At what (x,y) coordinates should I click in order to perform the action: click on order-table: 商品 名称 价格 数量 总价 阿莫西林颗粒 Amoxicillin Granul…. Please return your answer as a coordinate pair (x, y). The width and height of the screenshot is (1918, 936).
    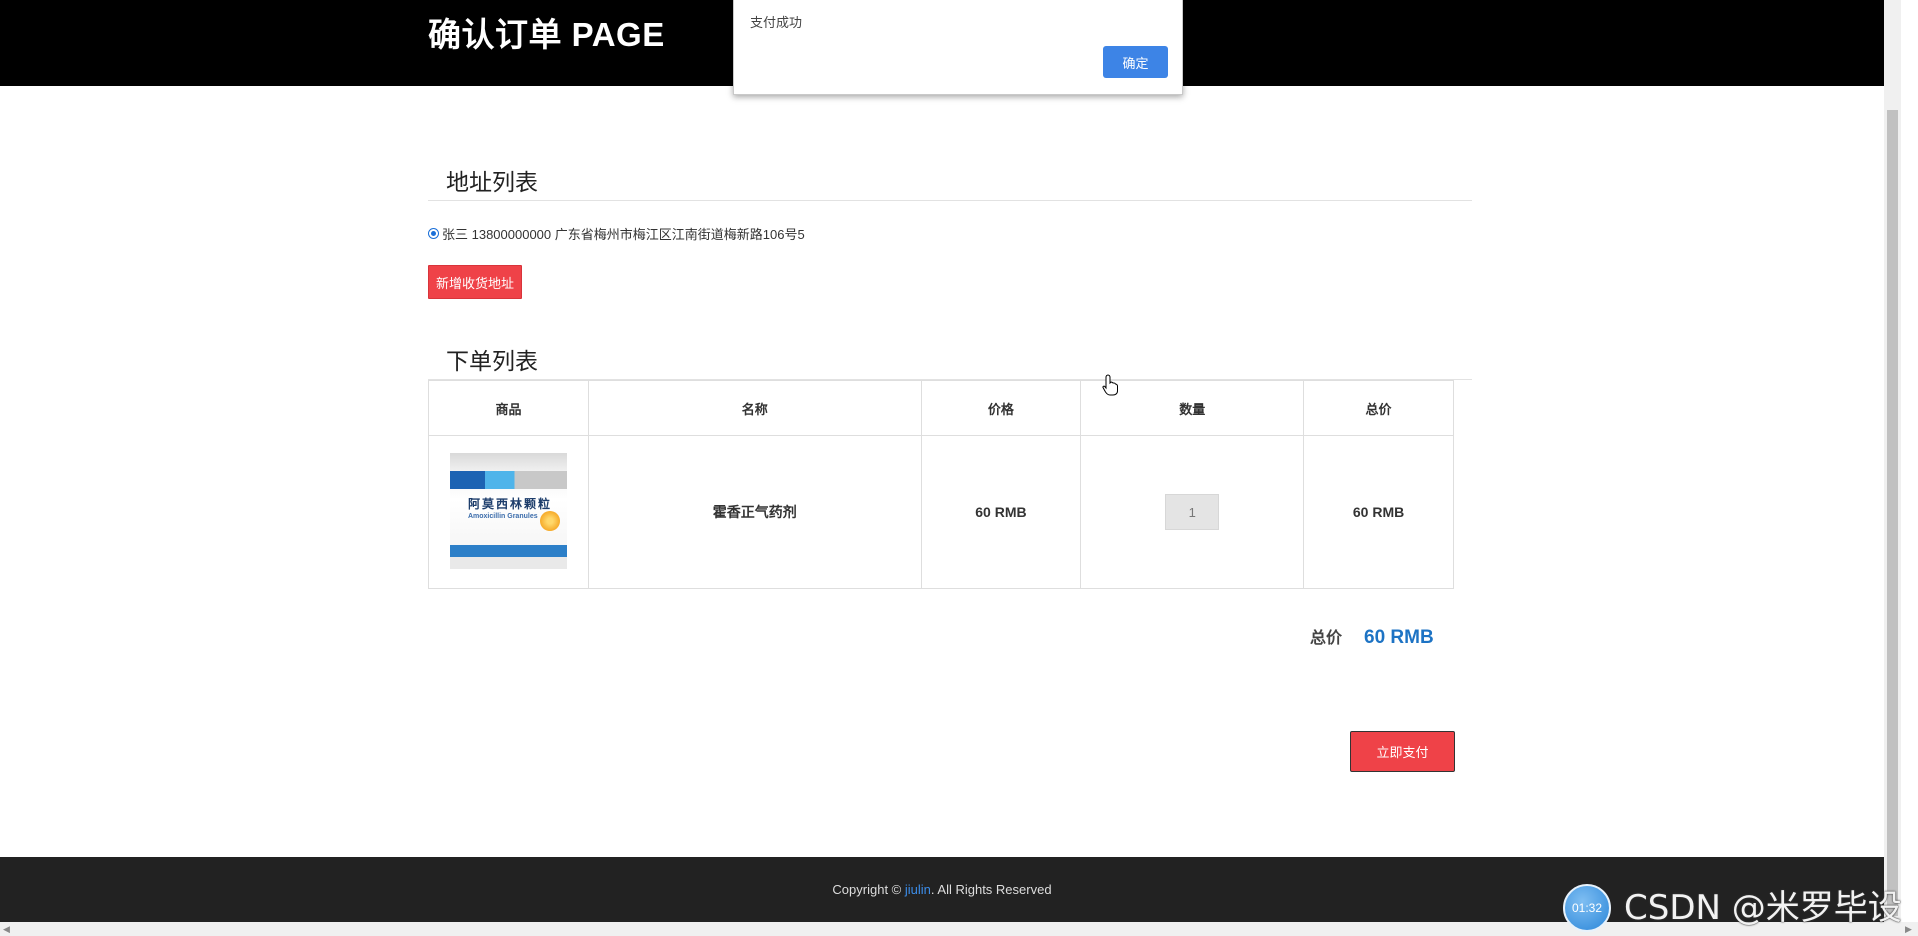
    Looking at the image, I should click on (941, 484).